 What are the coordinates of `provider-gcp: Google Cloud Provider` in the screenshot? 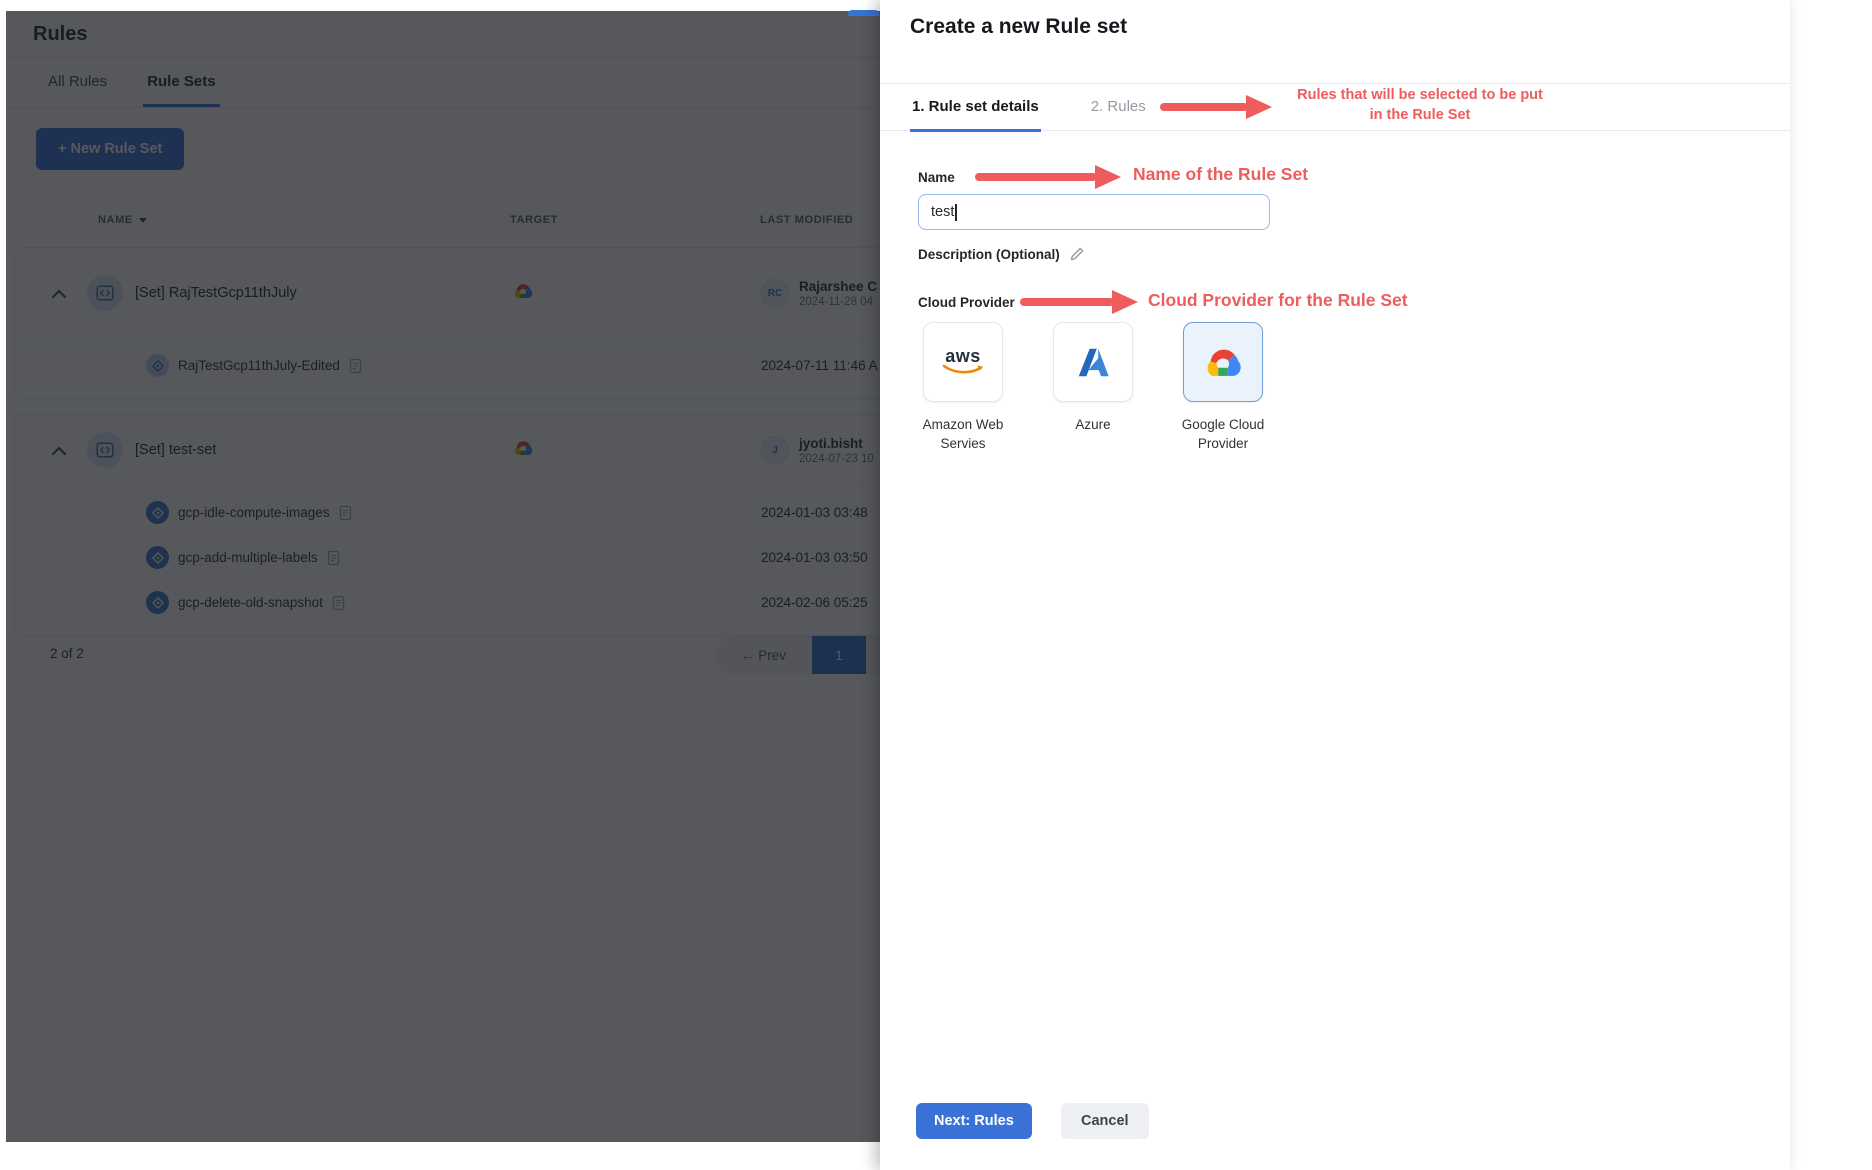 It's located at (1223, 387).